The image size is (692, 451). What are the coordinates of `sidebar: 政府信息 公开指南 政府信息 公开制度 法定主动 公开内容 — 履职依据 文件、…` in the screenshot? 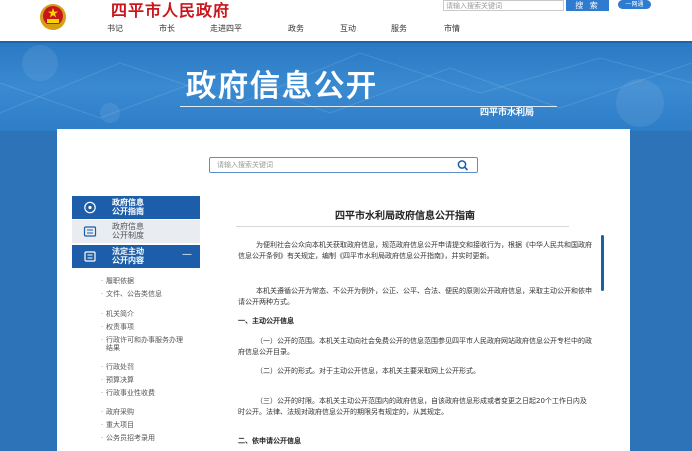 It's located at (136, 323).